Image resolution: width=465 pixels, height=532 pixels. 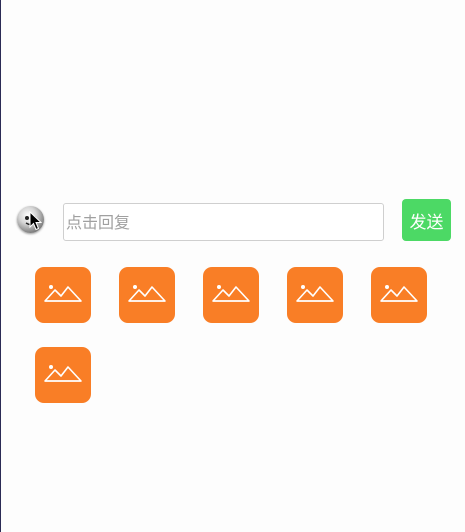 I want to click on send-button: 发送, so click(x=426, y=220).